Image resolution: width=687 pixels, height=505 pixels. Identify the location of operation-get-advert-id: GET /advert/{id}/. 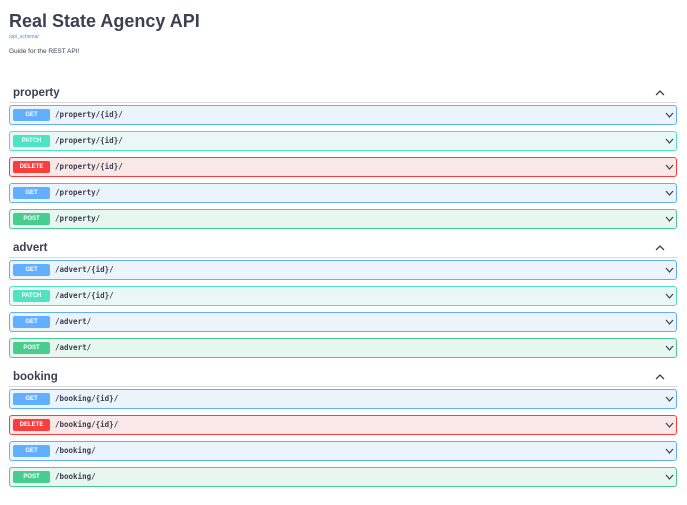
(343, 270).